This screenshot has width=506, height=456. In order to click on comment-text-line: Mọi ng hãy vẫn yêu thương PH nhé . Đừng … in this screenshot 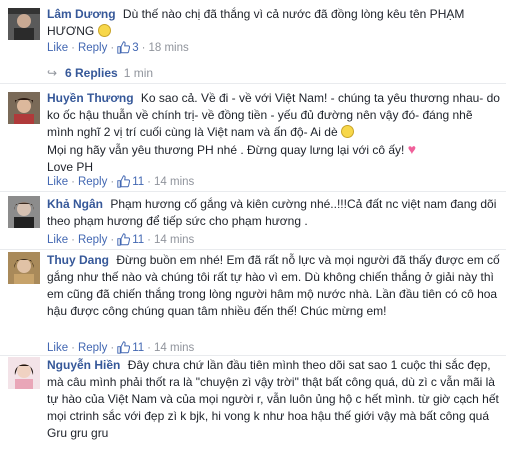, I will do `click(226, 150)`.